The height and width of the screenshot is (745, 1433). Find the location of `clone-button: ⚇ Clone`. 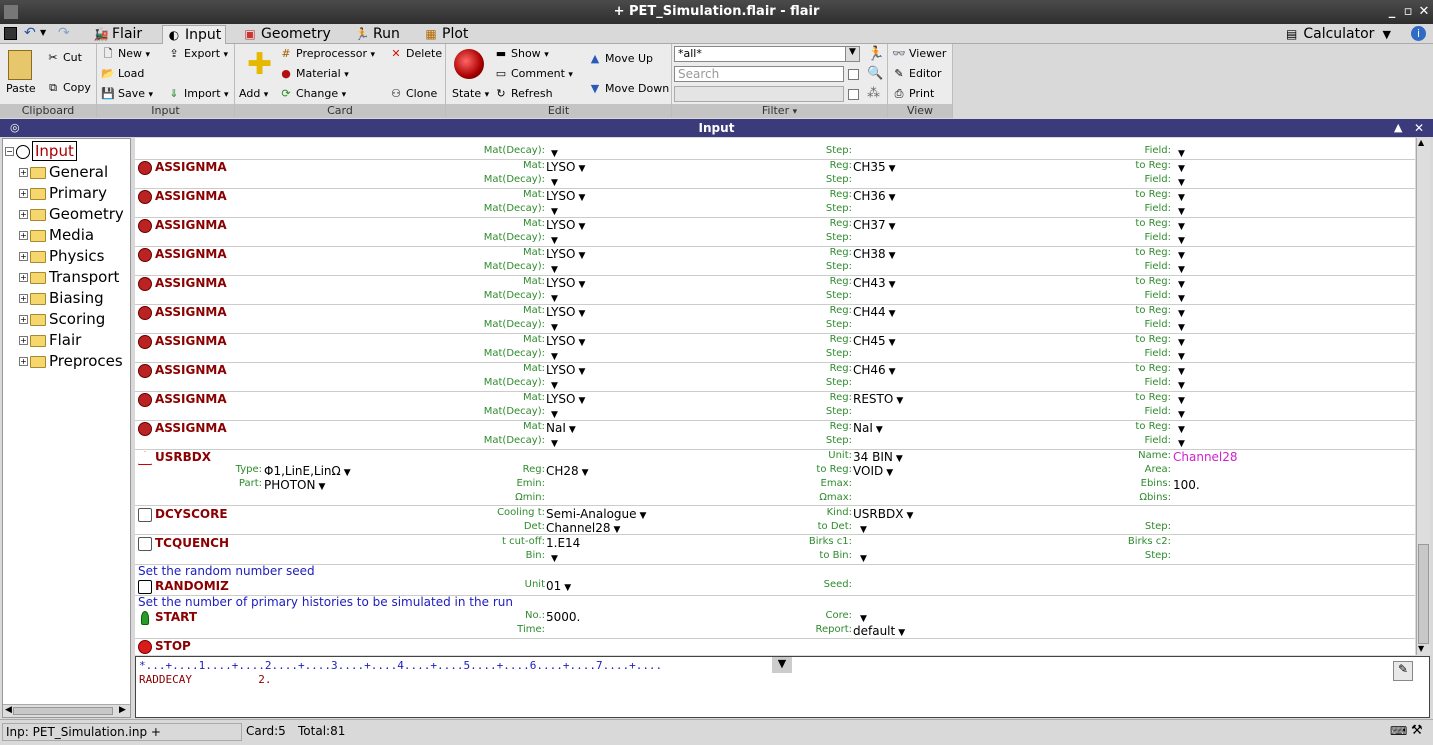

clone-button: ⚇ Clone is located at coordinates (413, 94).